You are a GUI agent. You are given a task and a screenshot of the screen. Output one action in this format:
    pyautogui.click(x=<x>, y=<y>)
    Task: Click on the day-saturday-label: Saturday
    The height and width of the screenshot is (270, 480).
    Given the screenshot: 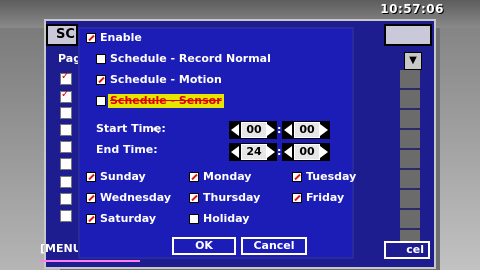 What is the action you would take?
    pyautogui.click(x=128, y=218)
    